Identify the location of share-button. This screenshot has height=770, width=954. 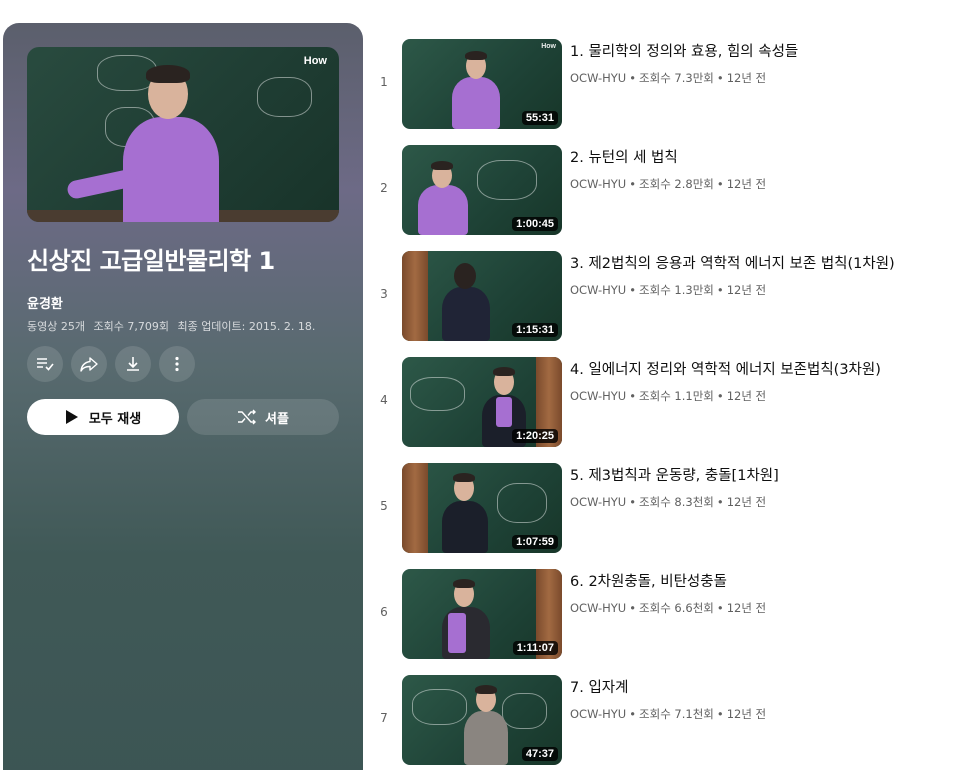
(89, 364).